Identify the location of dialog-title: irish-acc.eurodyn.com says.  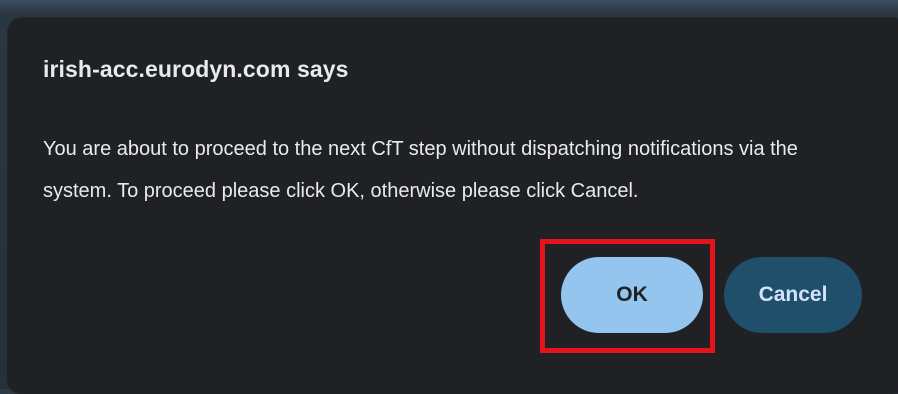
(196, 69).